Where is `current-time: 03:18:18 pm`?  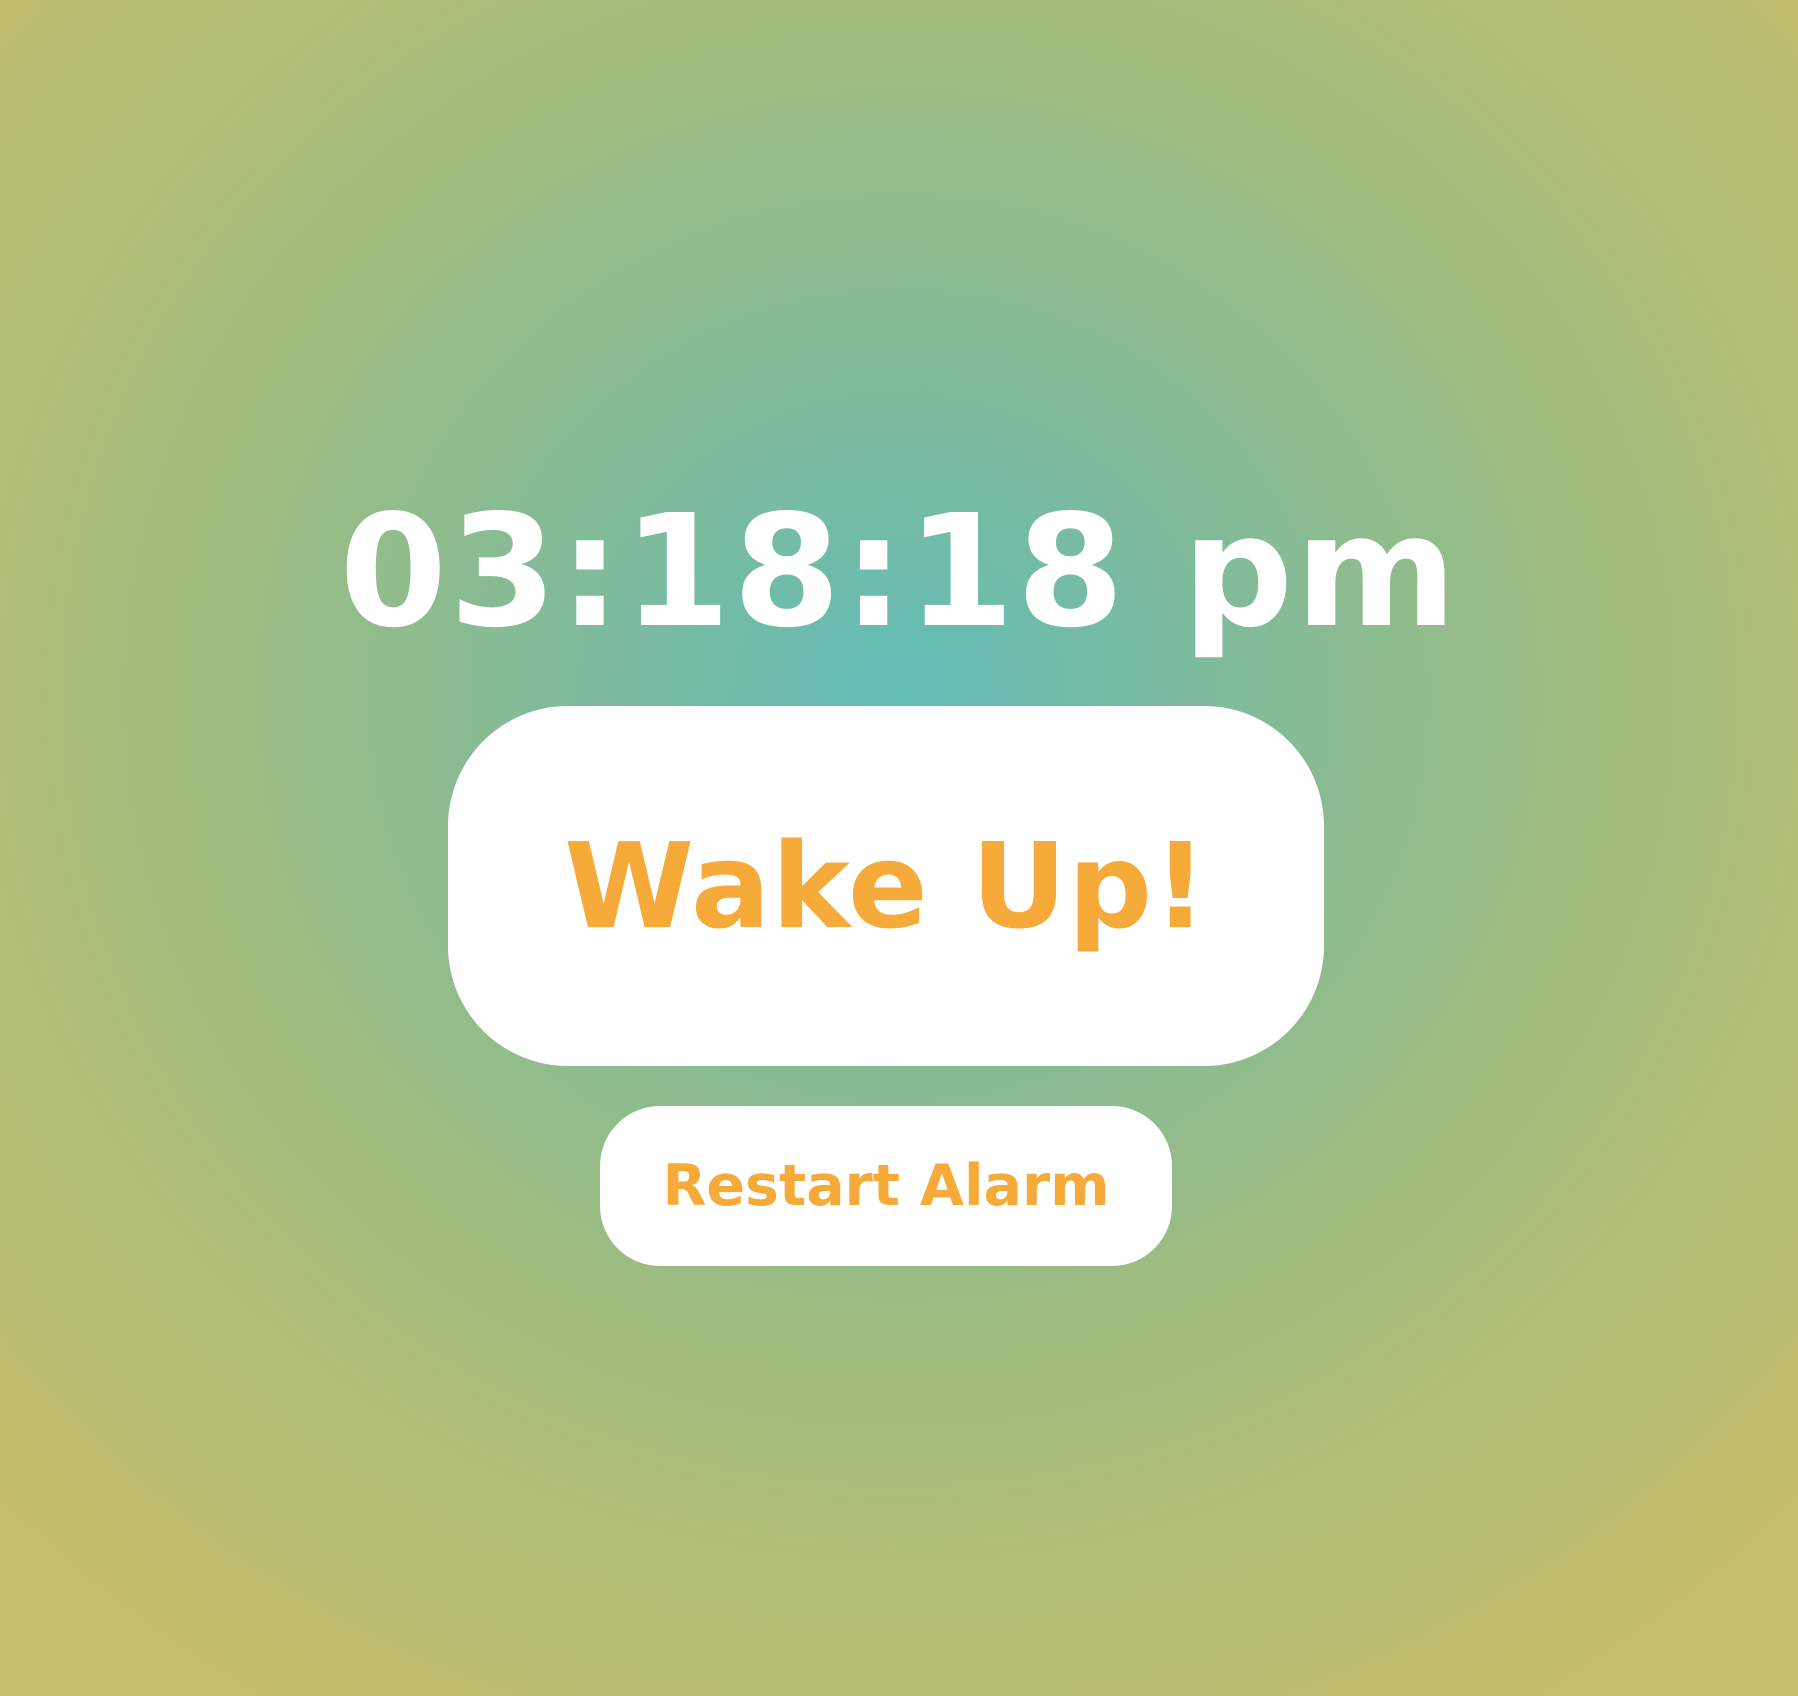
current-time: 03:18:18 pm is located at coordinates (899, 571).